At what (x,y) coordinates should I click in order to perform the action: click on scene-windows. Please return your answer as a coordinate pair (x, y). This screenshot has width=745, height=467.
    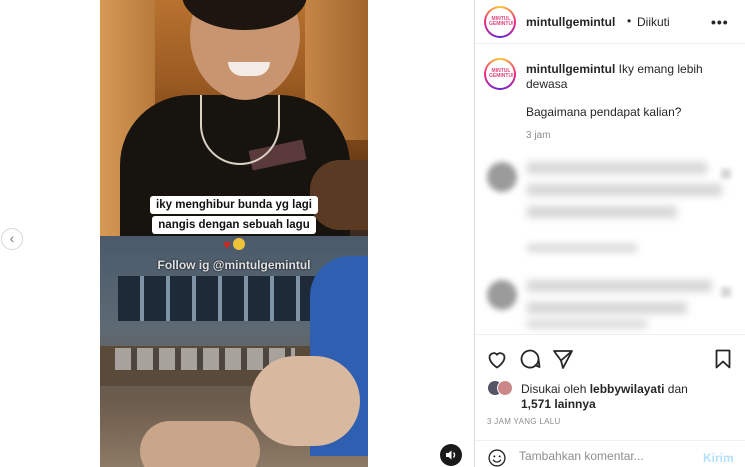
    Looking at the image, I should click on (223, 298).